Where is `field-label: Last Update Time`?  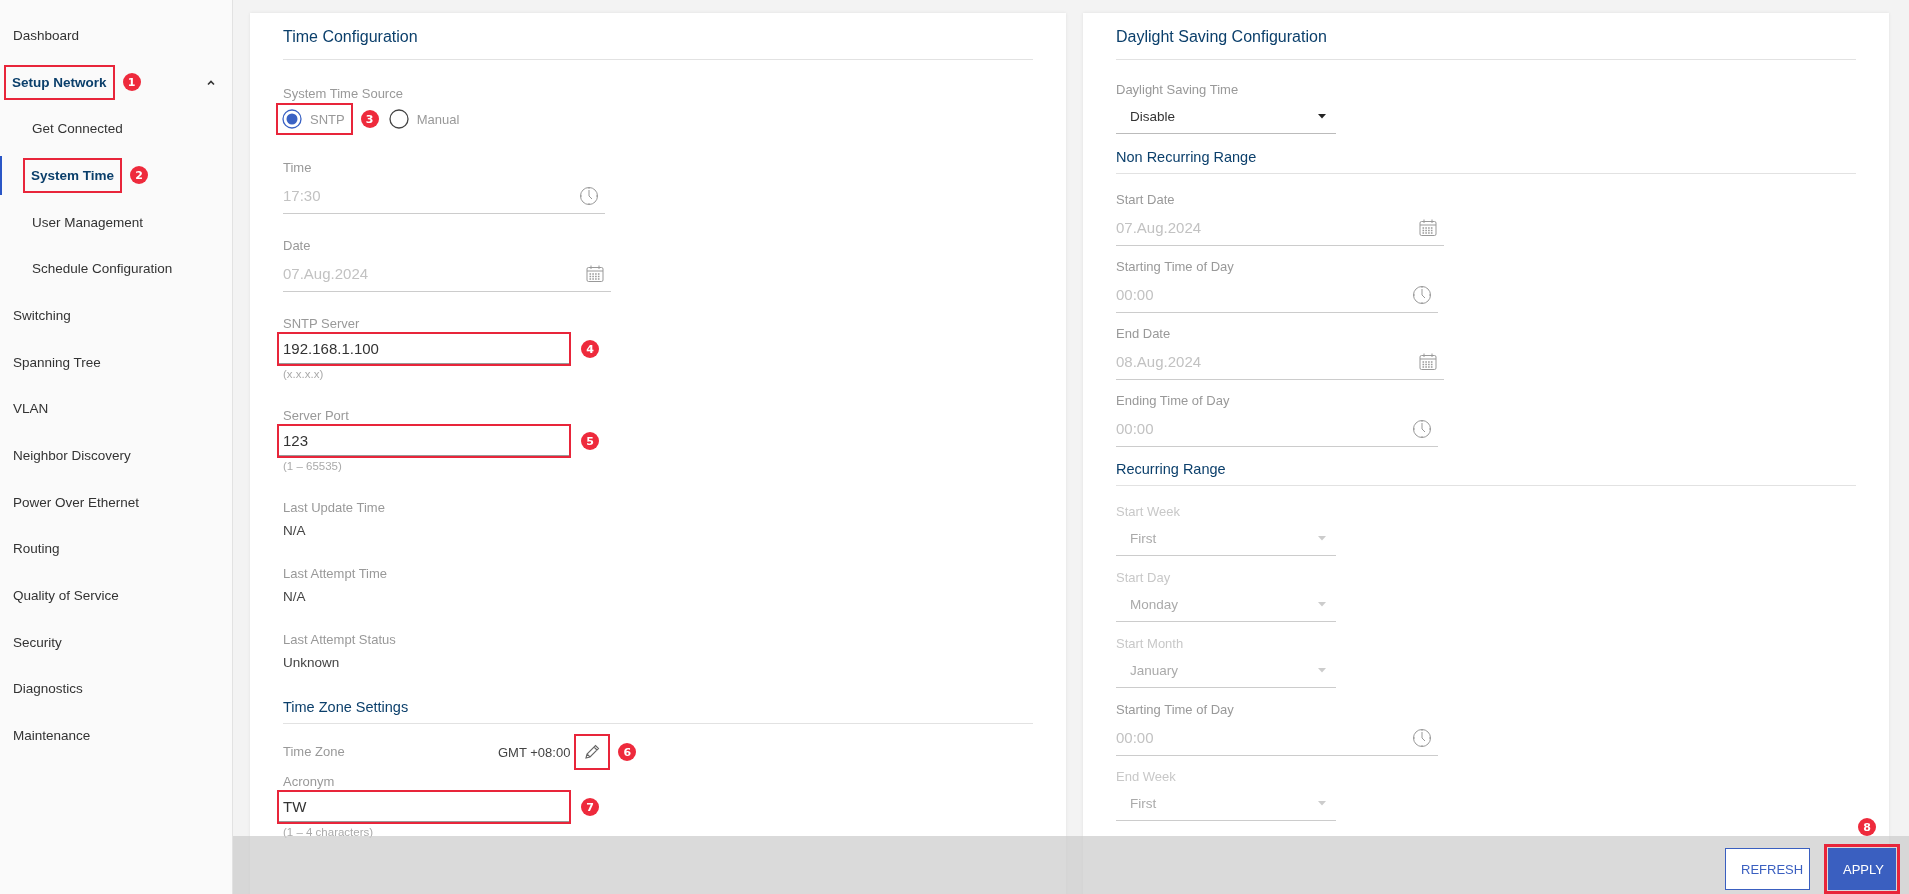
field-label: Last Update Time is located at coordinates (334, 508).